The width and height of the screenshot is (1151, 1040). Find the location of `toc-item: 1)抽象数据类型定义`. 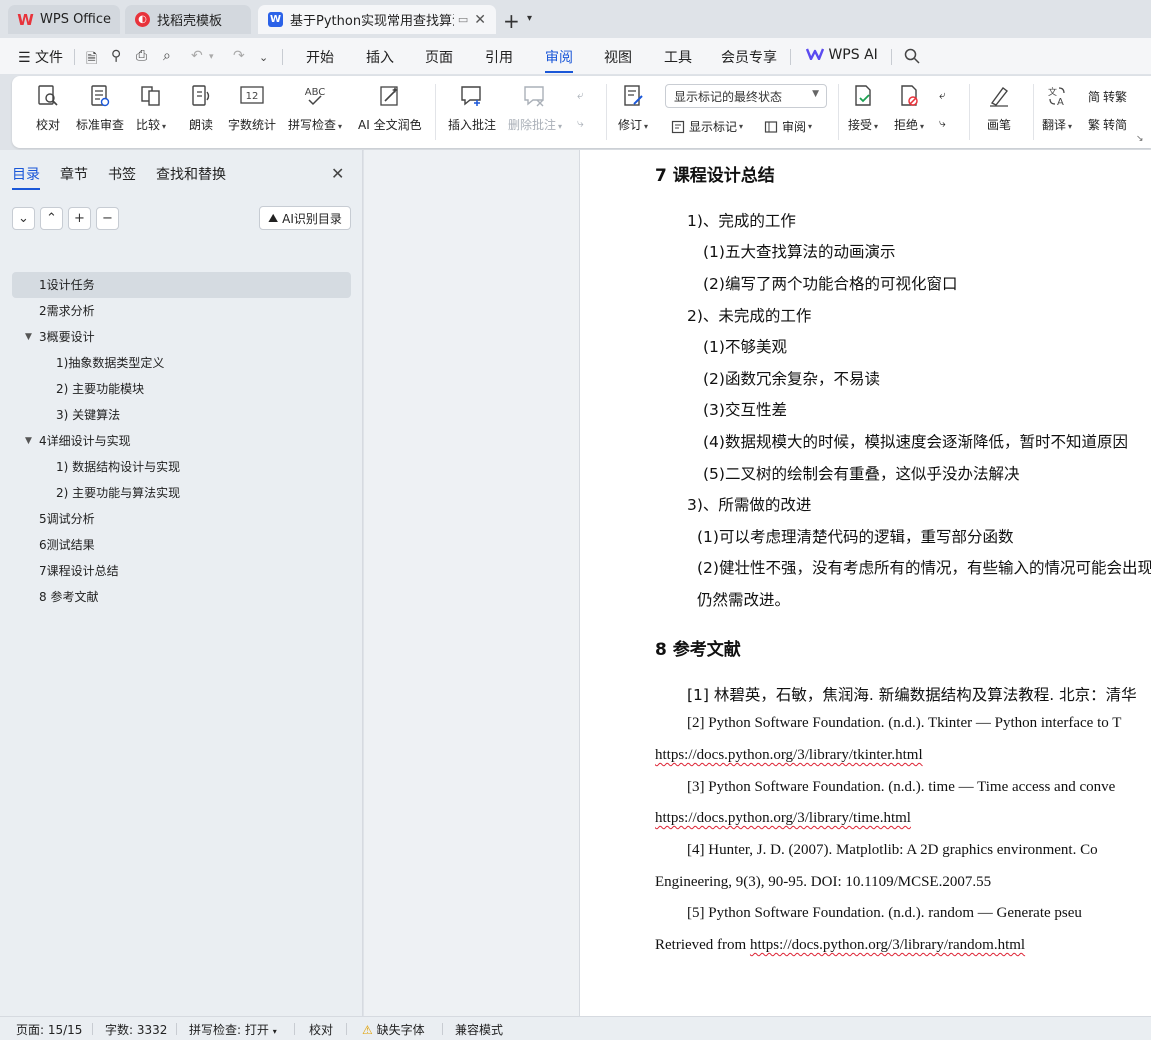

toc-item: 1)抽象数据类型定义 is located at coordinates (181, 363).